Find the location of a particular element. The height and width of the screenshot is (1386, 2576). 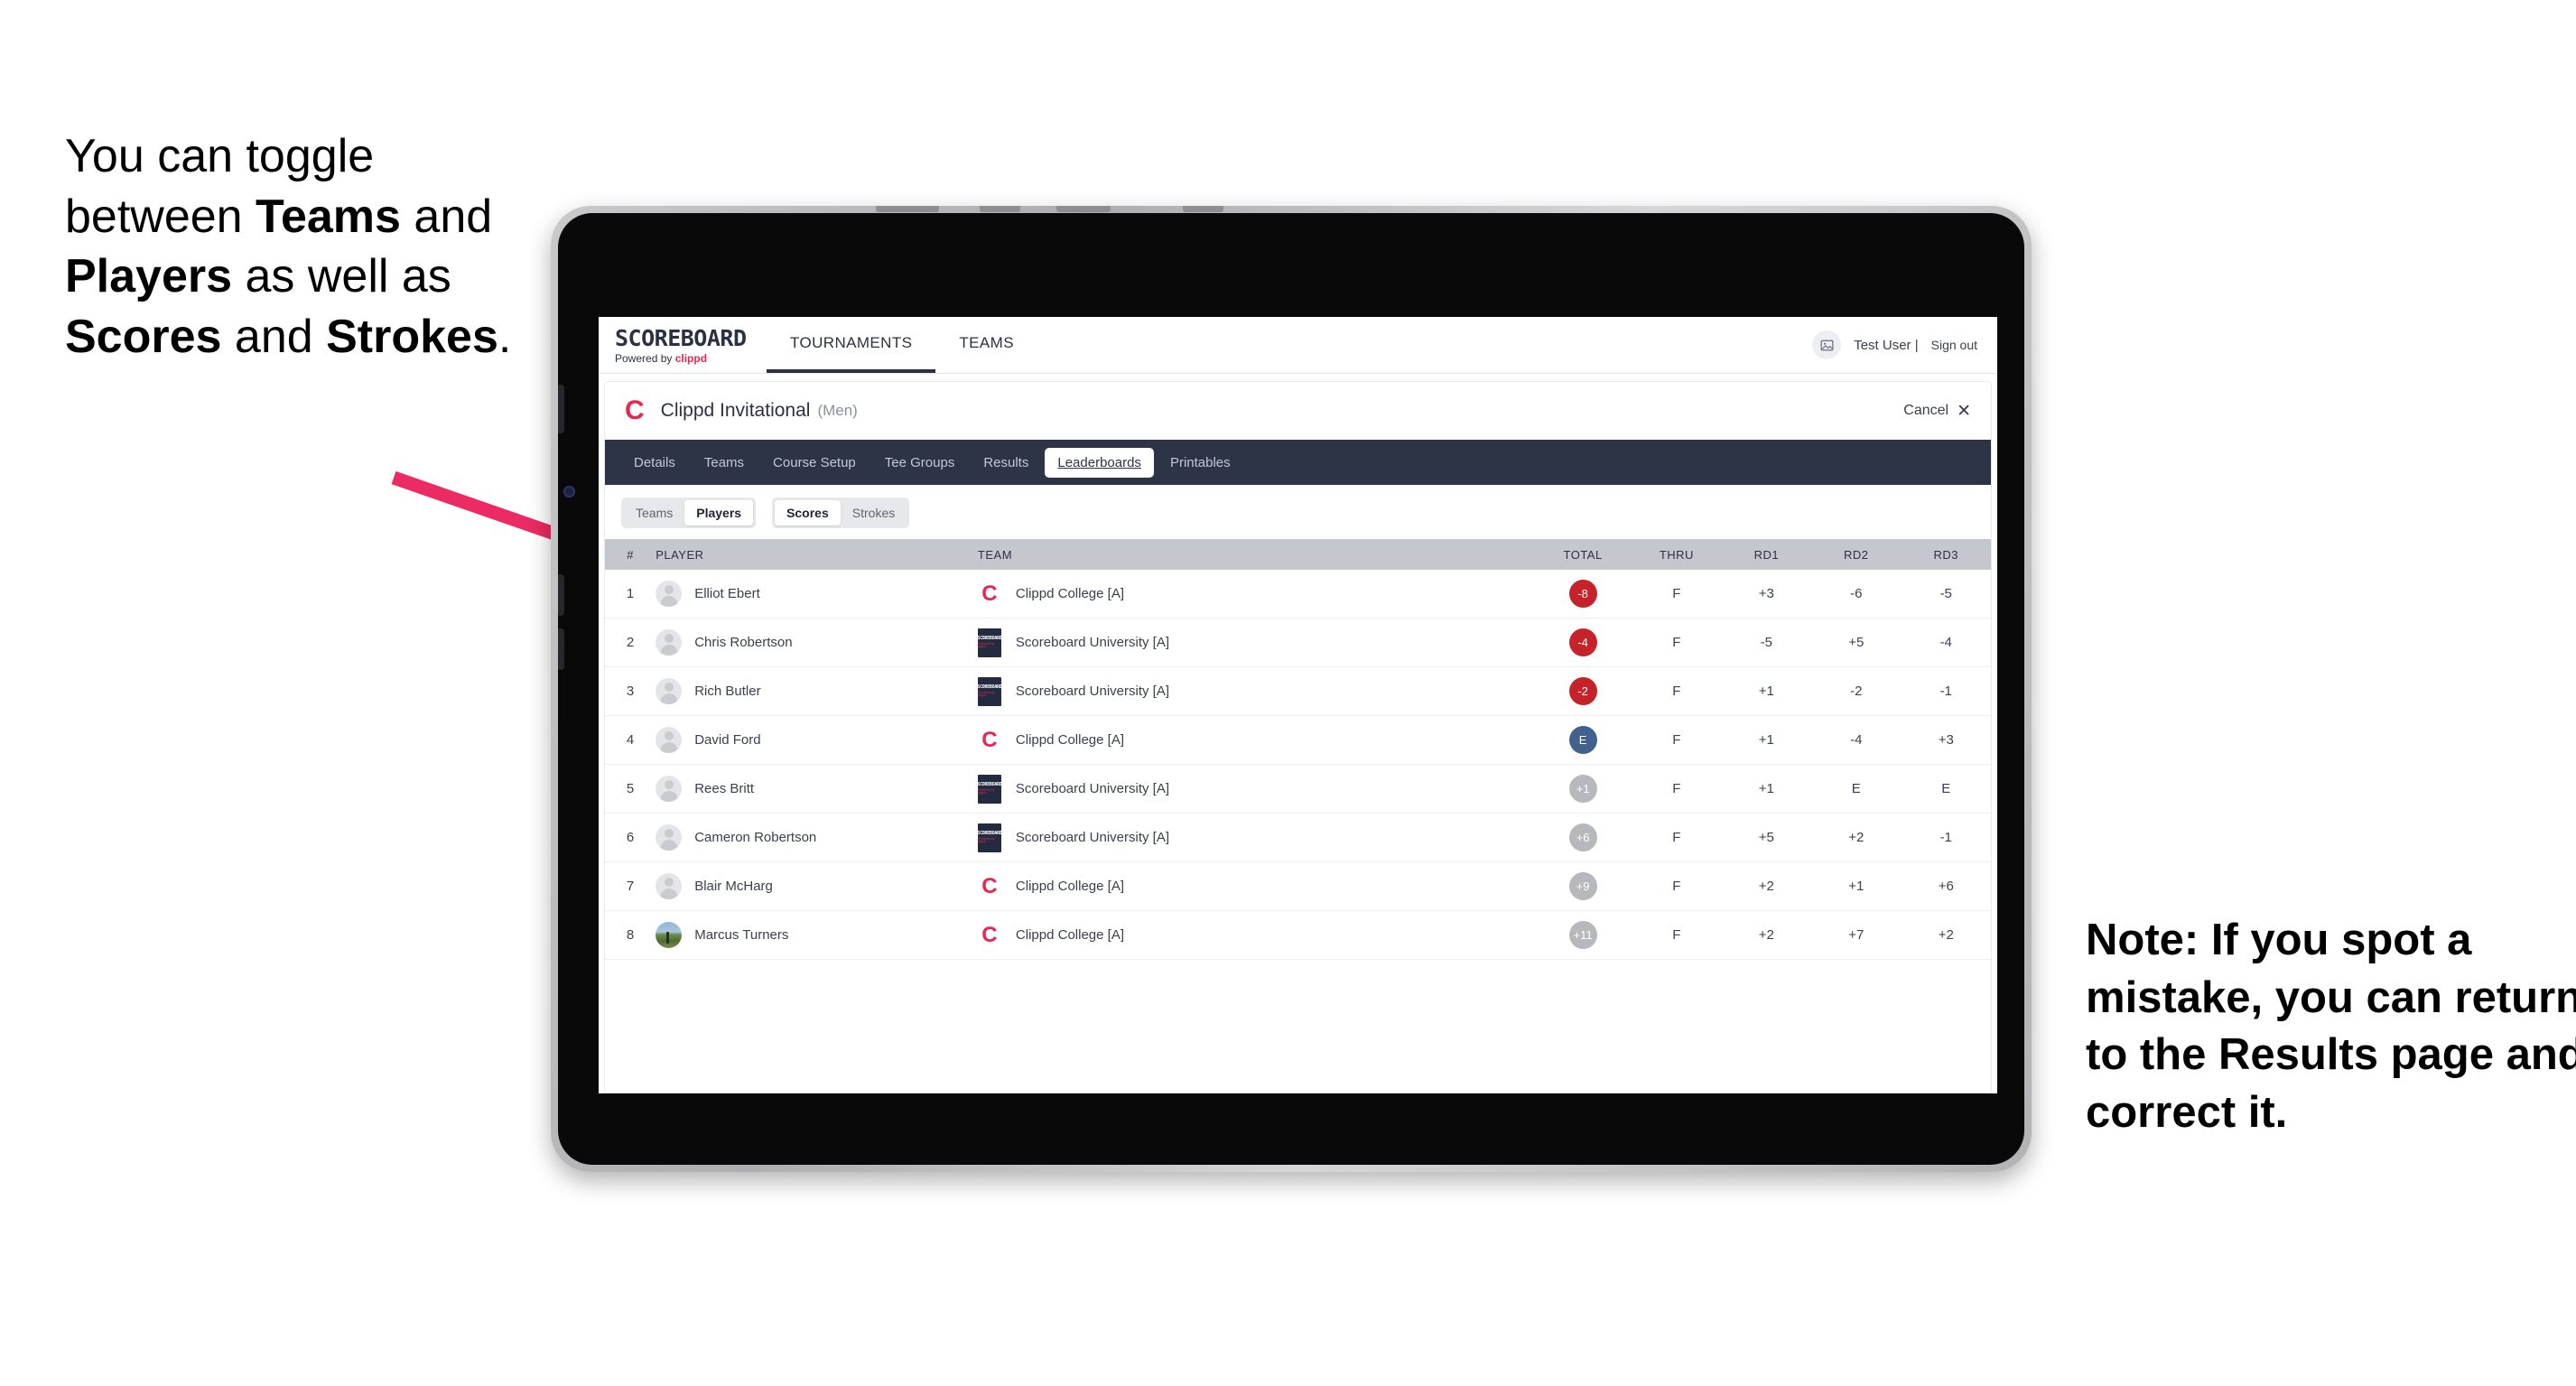

toggle-strokes: Strokes is located at coordinates (874, 513).